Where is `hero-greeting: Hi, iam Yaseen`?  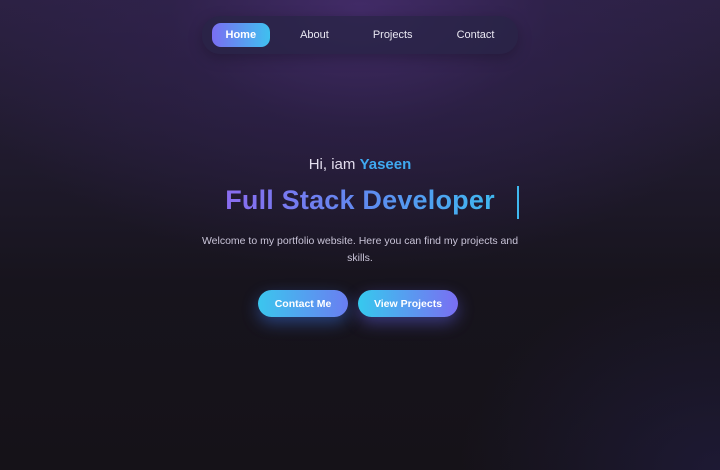
hero-greeting: Hi, iam Yaseen is located at coordinates (360, 164).